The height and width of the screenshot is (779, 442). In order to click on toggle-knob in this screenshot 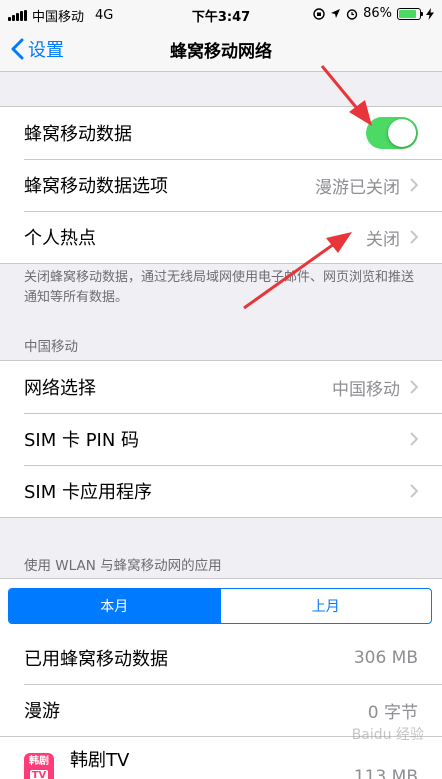, I will do `click(402, 133)`.